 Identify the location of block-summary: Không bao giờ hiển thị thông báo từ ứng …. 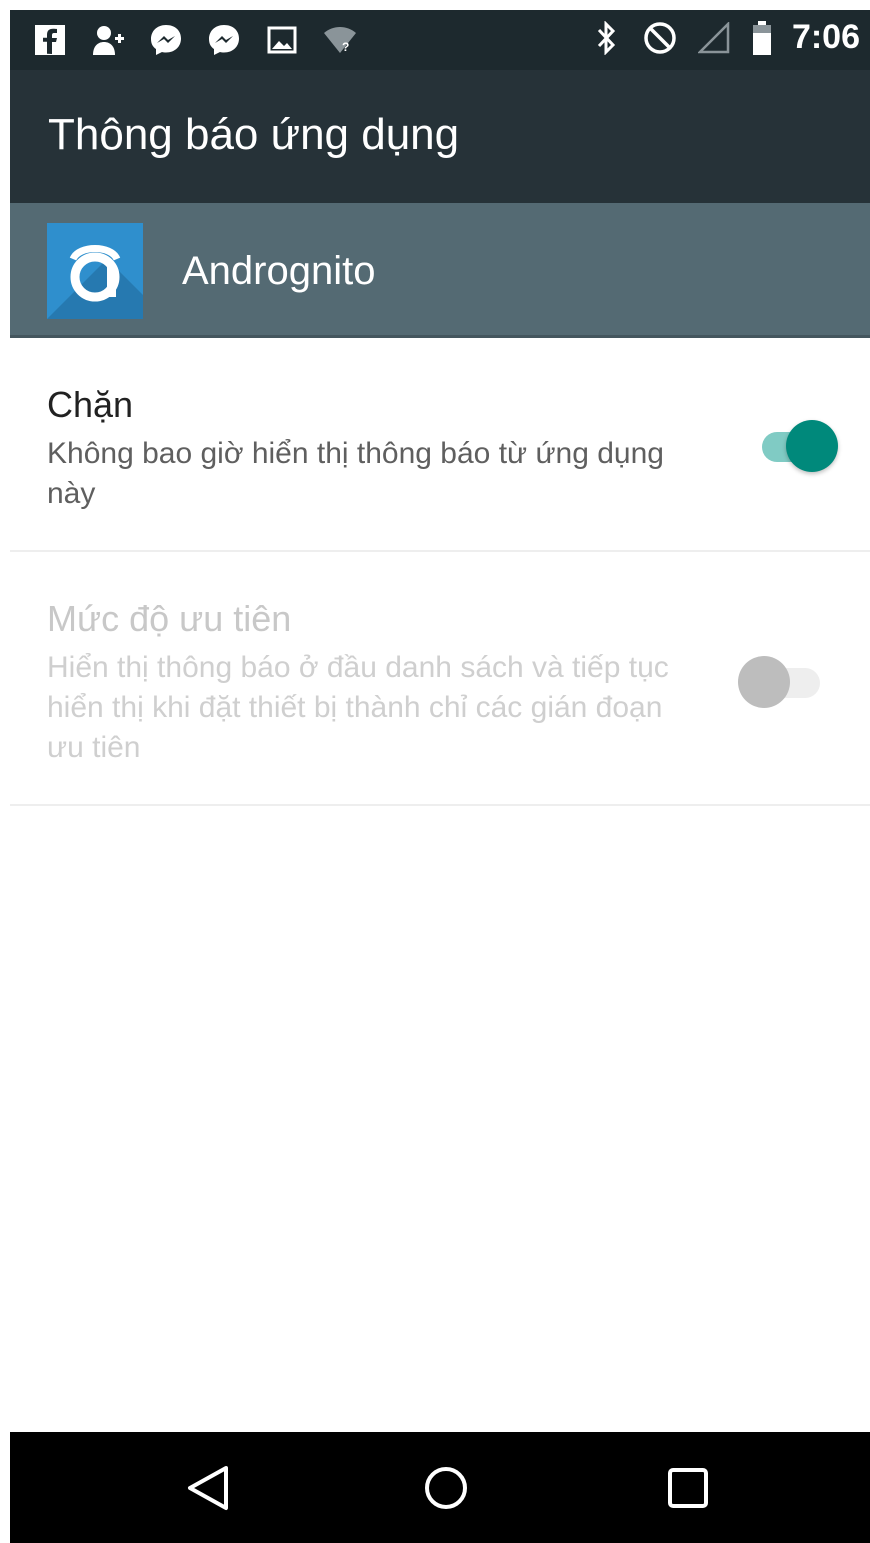
(355, 473).